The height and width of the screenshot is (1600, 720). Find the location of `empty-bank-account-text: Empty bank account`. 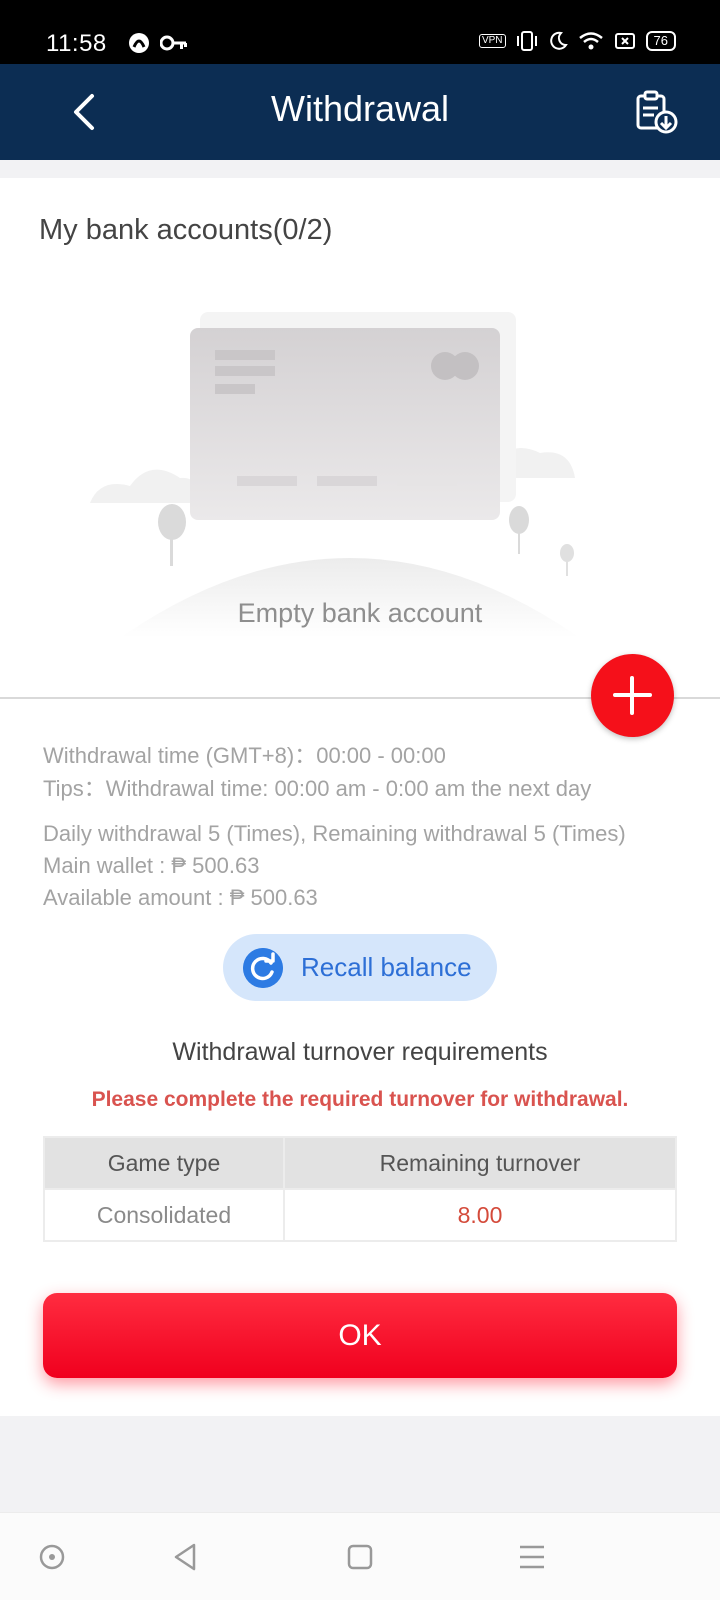

empty-bank-account-text: Empty bank account is located at coordinates (360, 613).